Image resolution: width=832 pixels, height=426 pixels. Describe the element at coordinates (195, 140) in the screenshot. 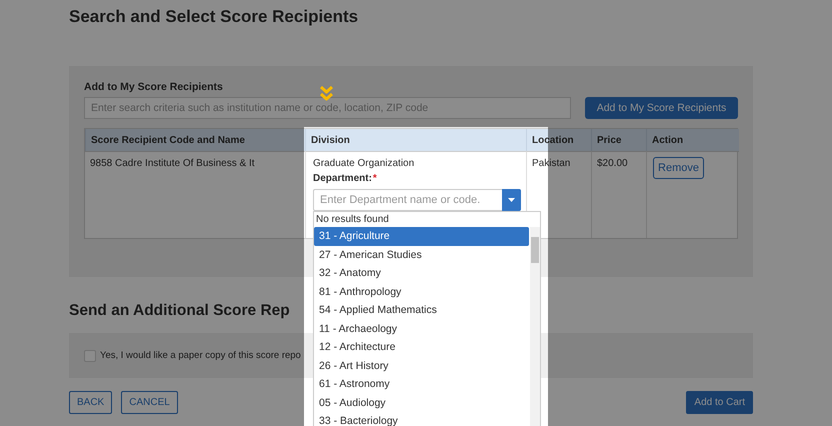

I see `column-header: Score Recipient Code and Name` at that location.